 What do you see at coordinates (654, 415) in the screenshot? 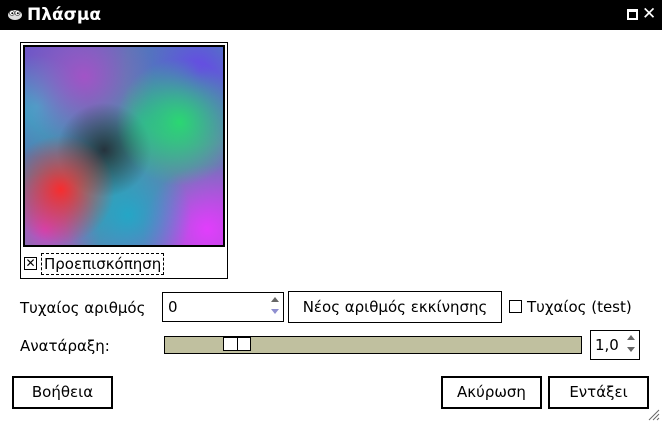
I see `resize-grip-icon` at bounding box center [654, 415].